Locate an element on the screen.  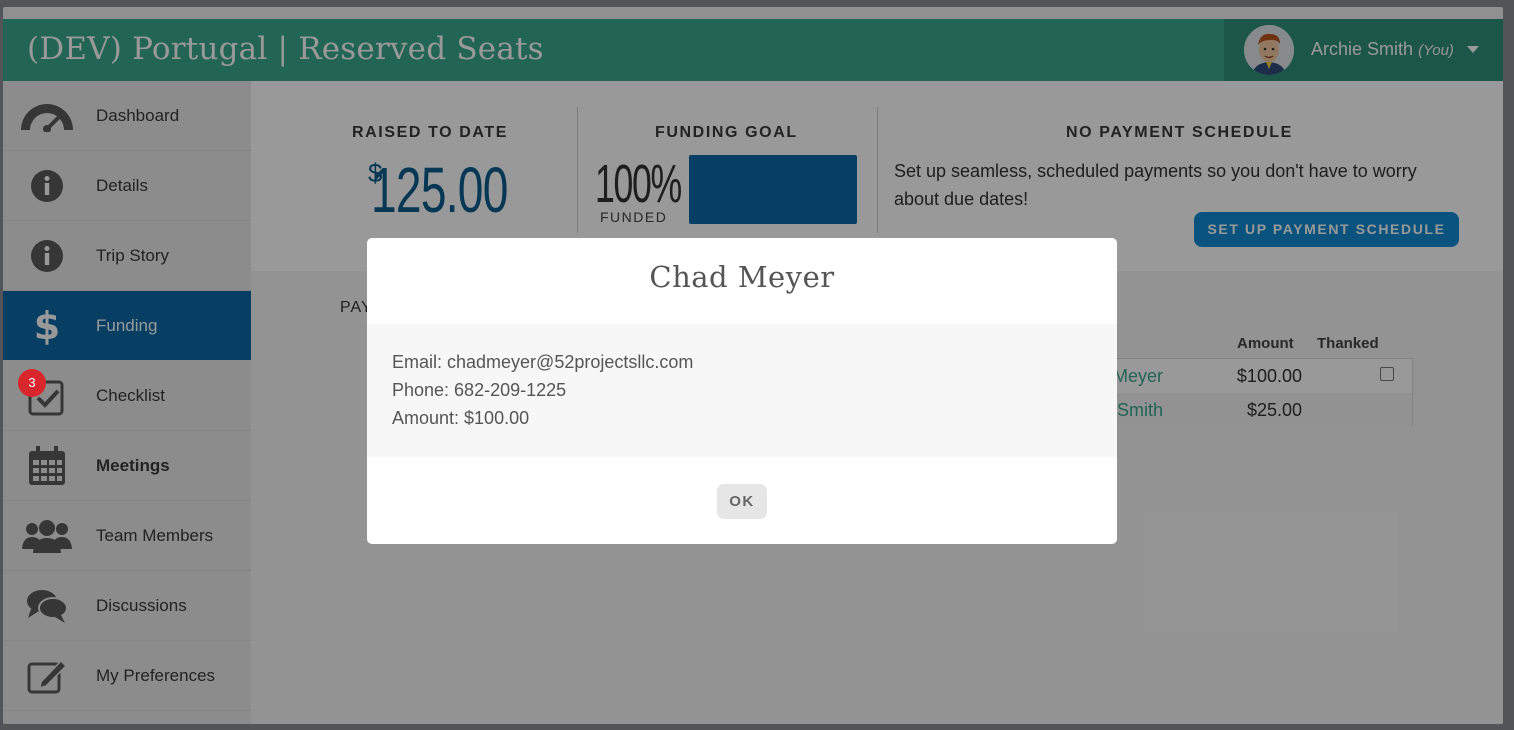
payer-amount: Amount: $100.00 is located at coordinates (461, 418).